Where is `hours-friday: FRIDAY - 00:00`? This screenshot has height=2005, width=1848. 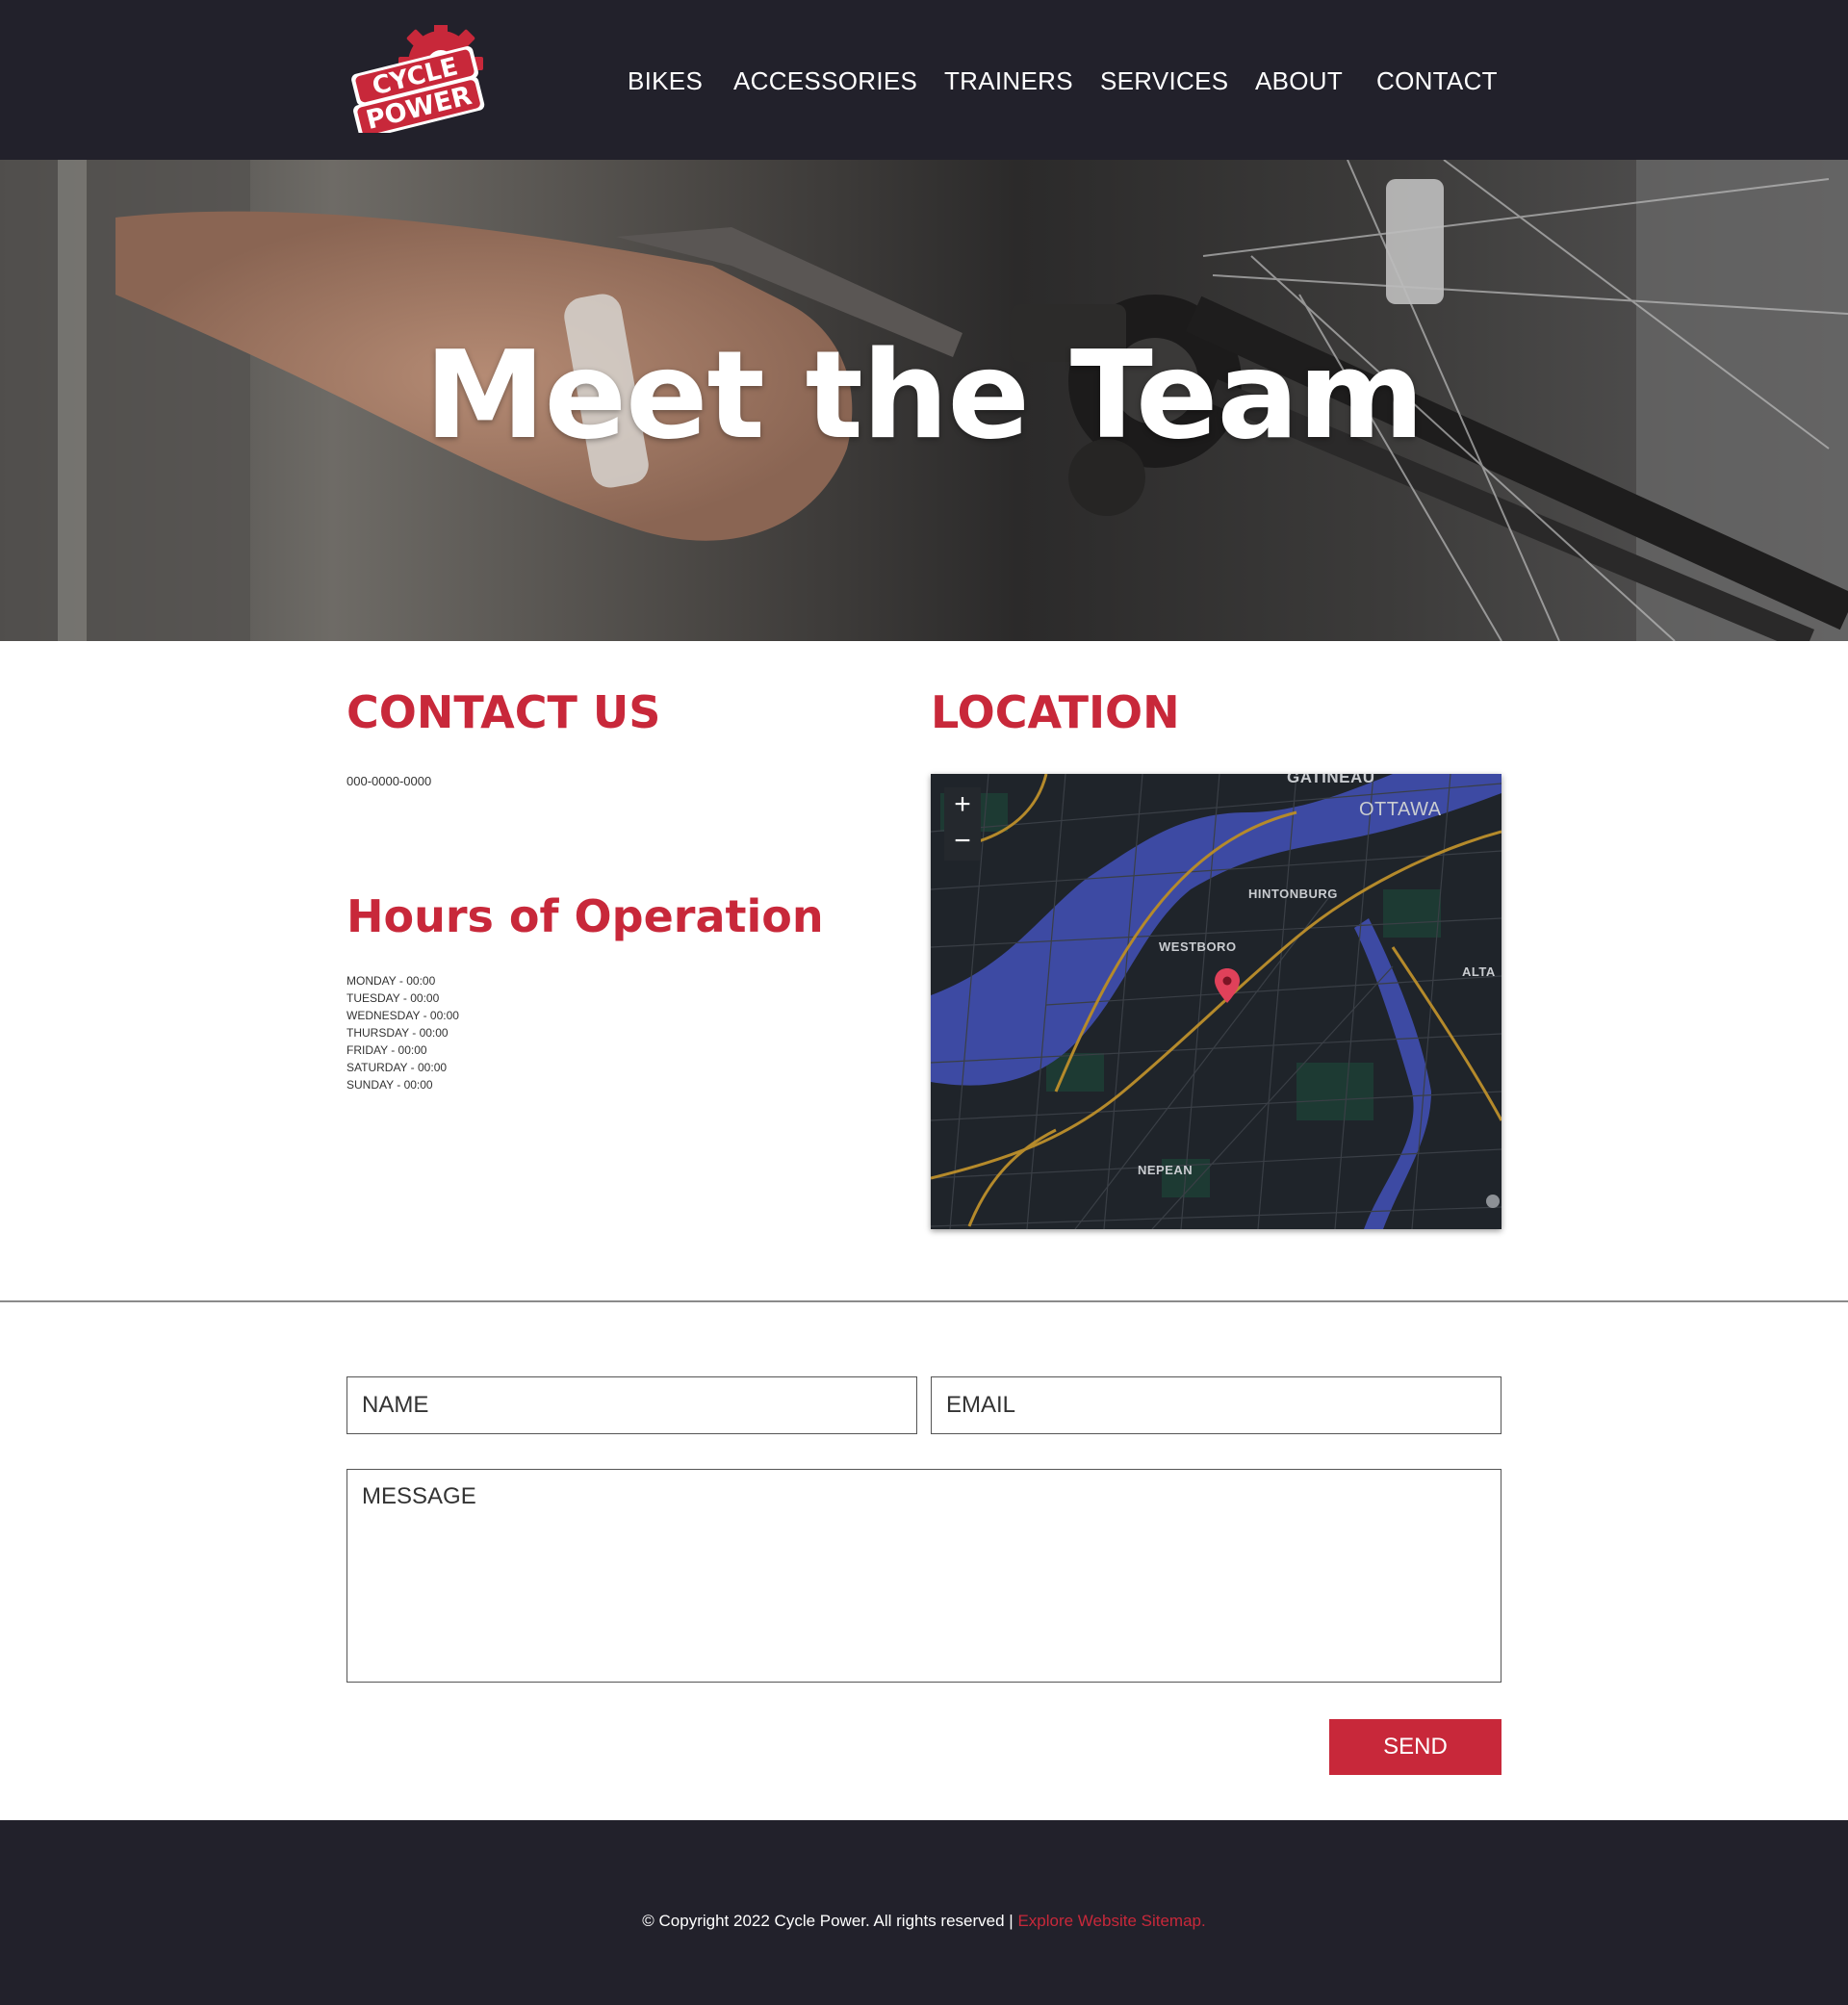 hours-friday: FRIDAY - 00:00 is located at coordinates (386, 1050).